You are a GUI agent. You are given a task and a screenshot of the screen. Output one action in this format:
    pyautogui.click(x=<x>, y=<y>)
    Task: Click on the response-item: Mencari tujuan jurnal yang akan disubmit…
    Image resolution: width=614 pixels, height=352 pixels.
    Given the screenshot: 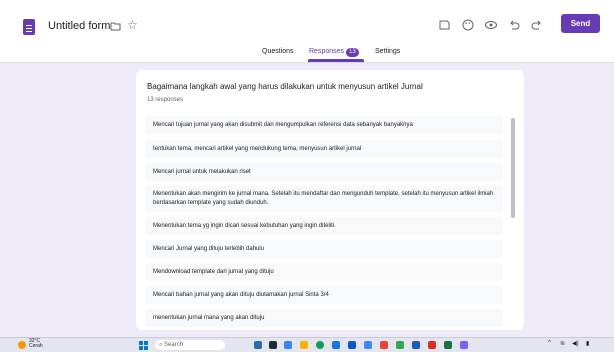 What is the action you would take?
    pyautogui.click(x=324, y=125)
    